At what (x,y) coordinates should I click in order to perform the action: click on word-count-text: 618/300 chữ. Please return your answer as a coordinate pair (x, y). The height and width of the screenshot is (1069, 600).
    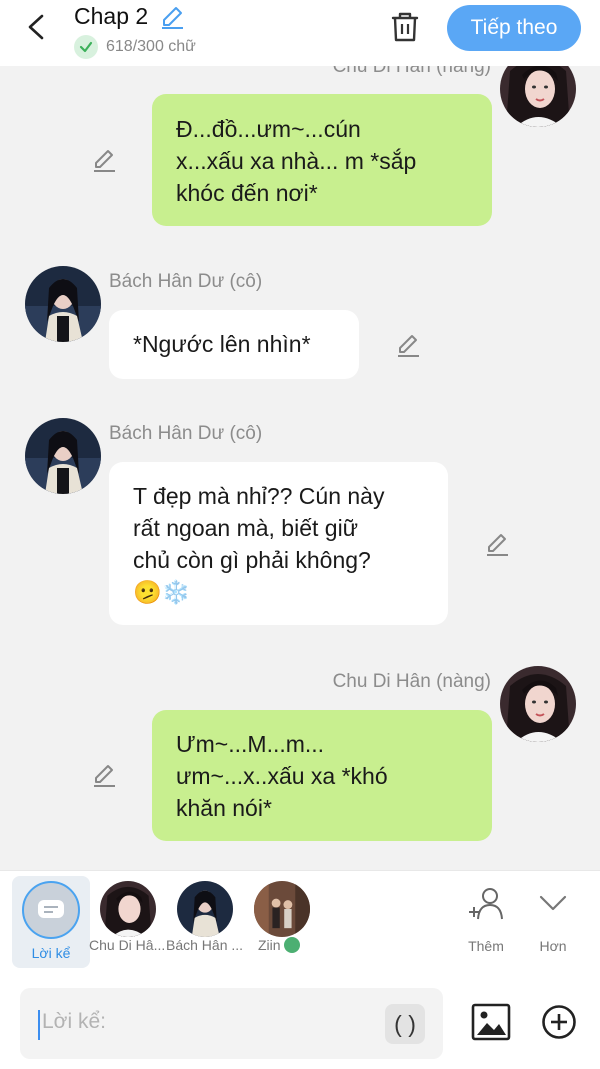
    Looking at the image, I should click on (151, 46).